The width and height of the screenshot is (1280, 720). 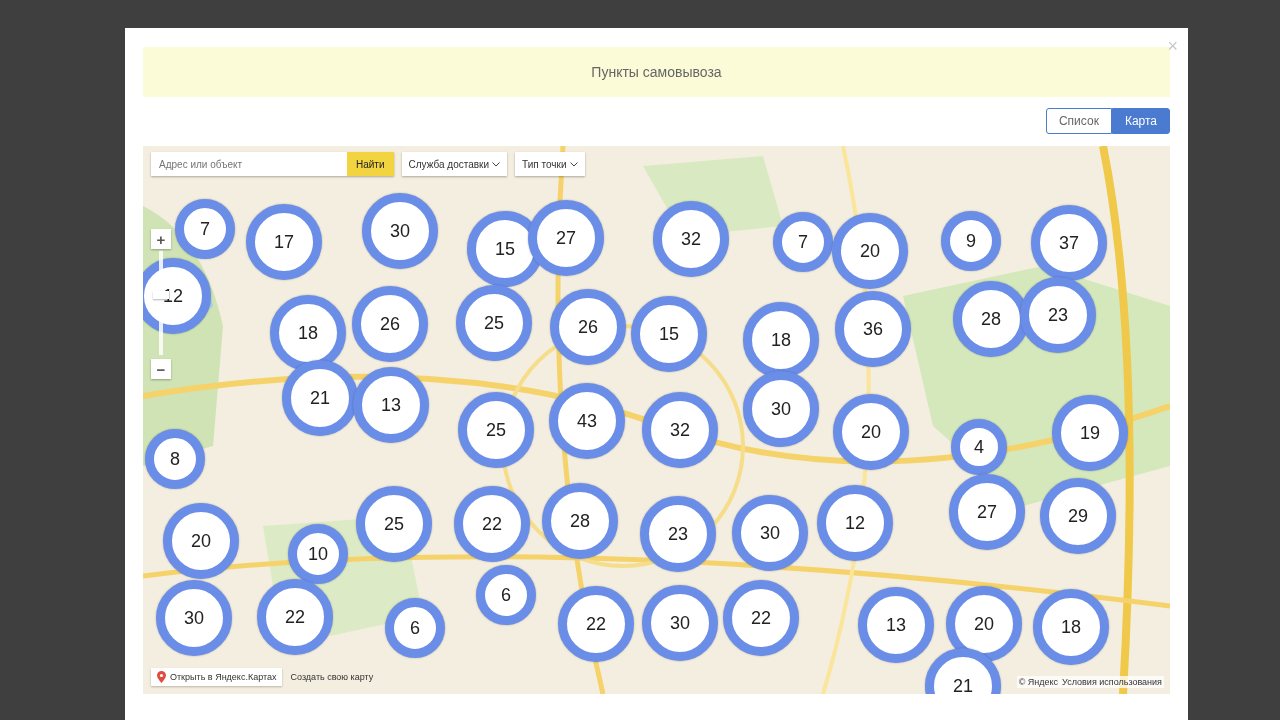 I want to click on zoom-out-button: −, so click(x=161, y=369).